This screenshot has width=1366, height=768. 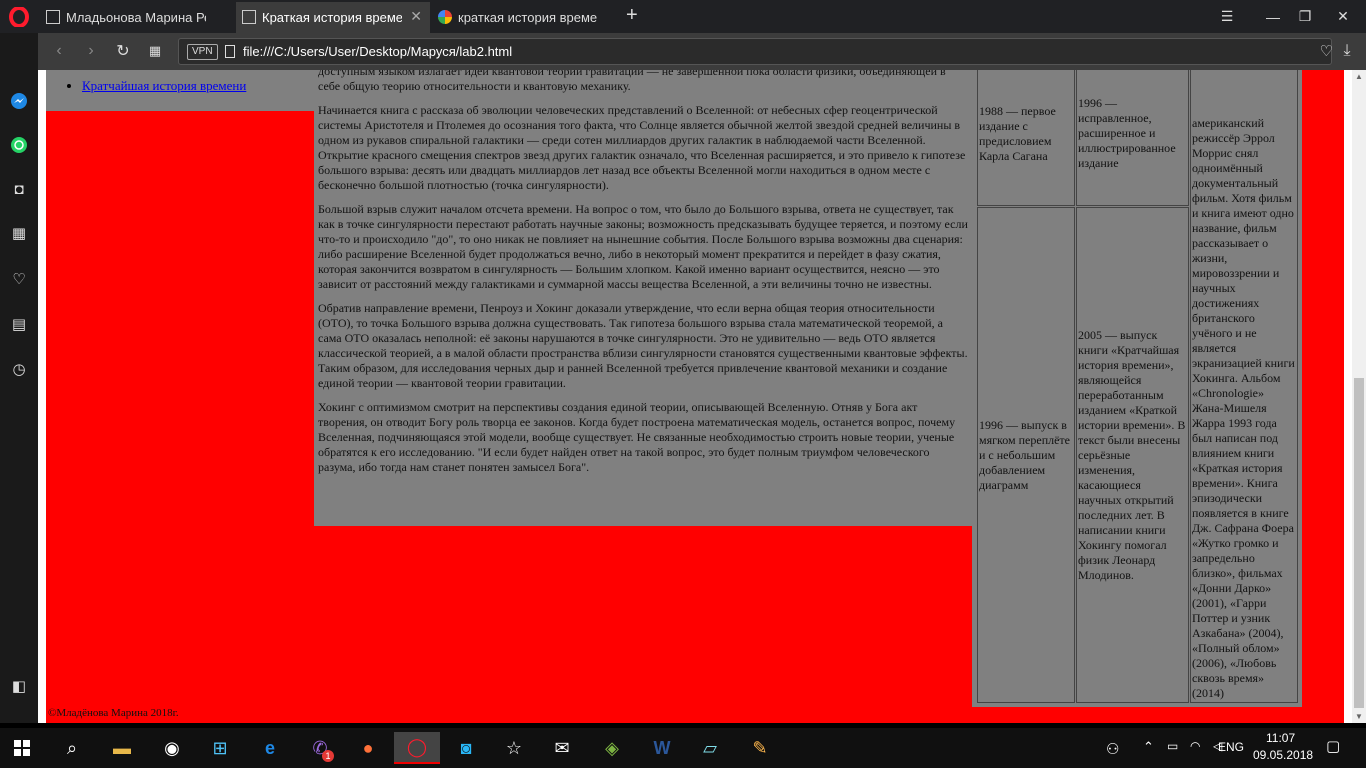 What do you see at coordinates (368, 748) in the screenshot?
I see `firefox-icon: ●` at bounding box center [368, 748].